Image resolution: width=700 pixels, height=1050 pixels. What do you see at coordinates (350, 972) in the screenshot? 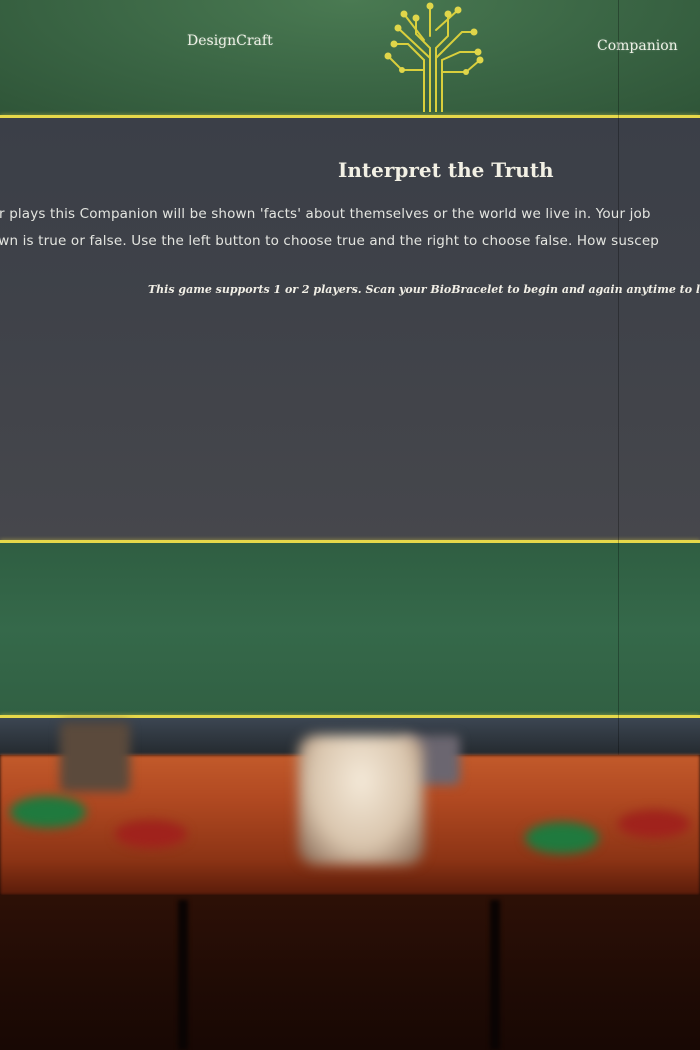
I see `table-front` at bounding box center [350, 972].